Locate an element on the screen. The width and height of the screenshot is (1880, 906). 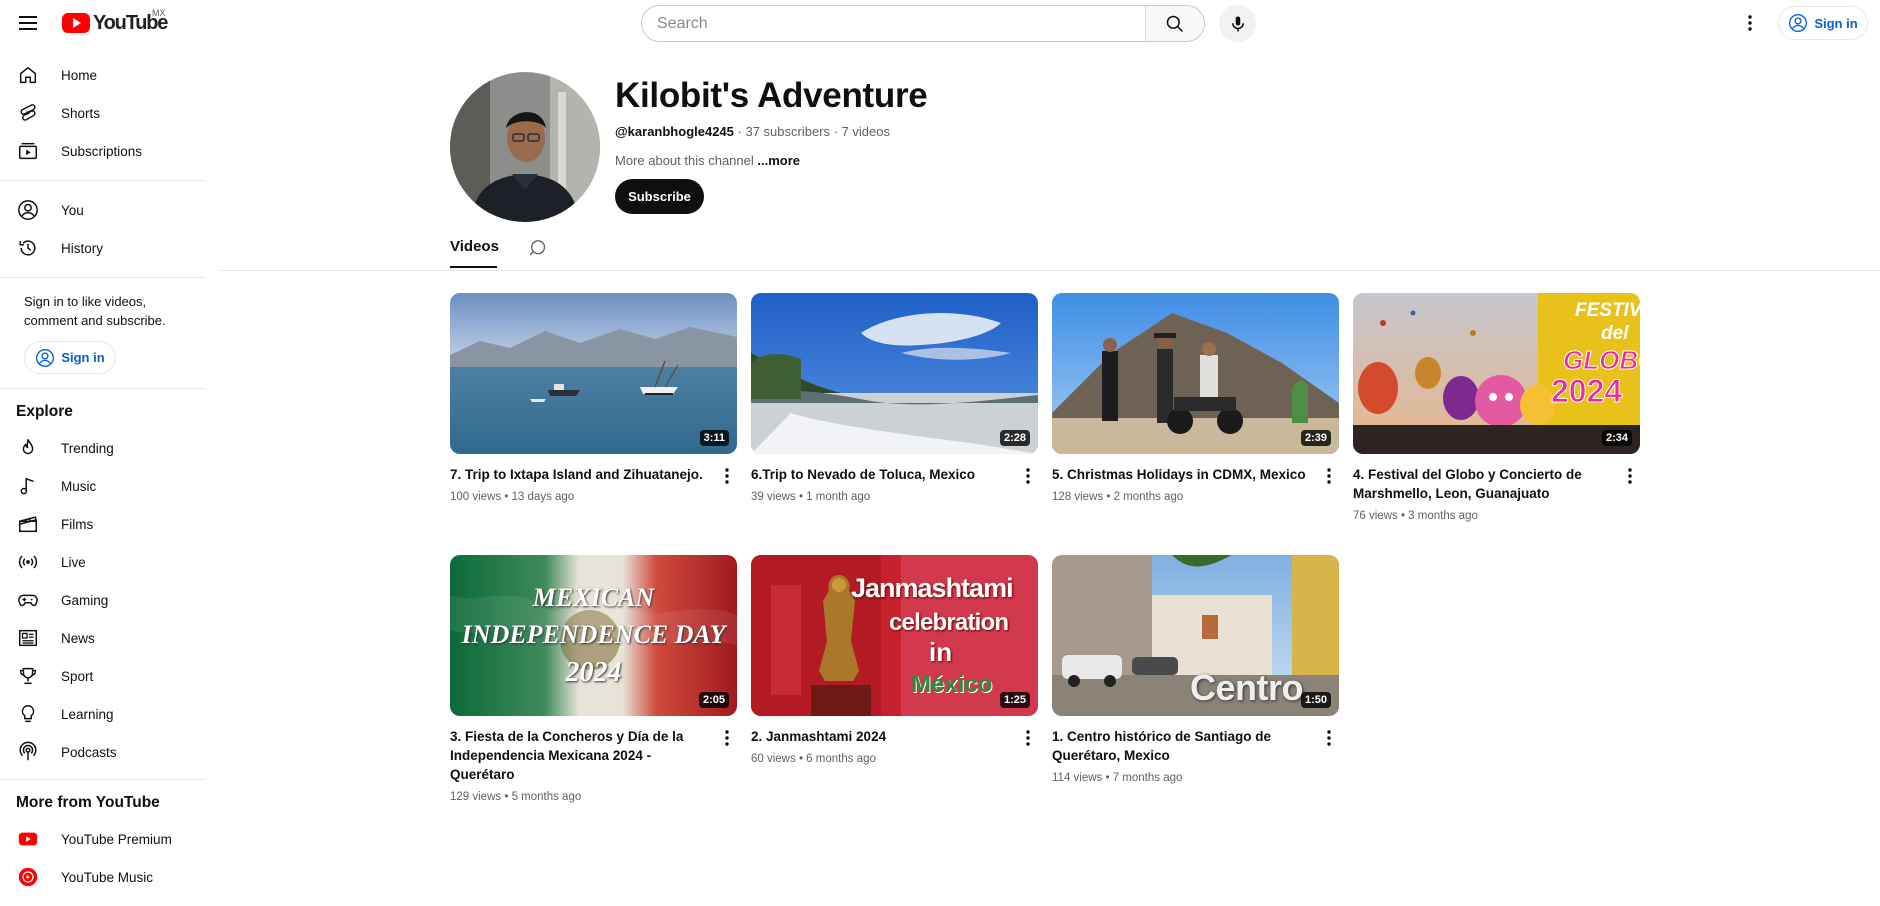
video-duration: 2:39 is located at coordinates (1315, 438).